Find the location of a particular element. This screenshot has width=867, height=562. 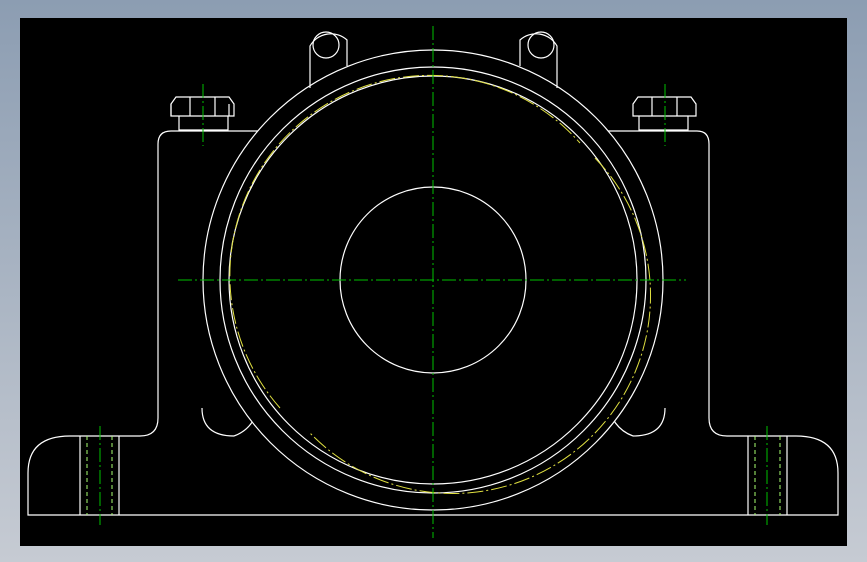

right-pedestal-inner-line is located at coordinates (649, 422).